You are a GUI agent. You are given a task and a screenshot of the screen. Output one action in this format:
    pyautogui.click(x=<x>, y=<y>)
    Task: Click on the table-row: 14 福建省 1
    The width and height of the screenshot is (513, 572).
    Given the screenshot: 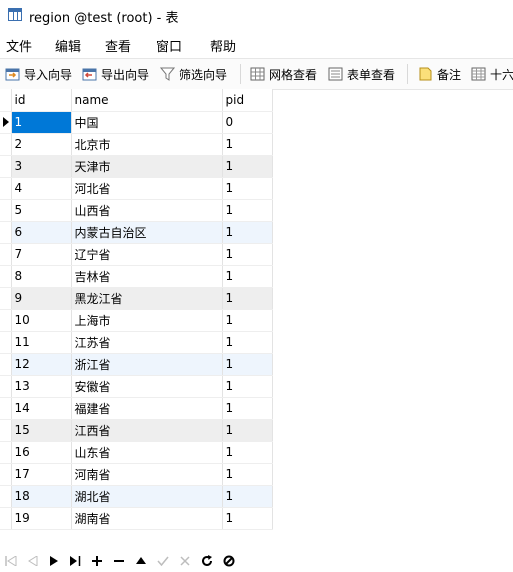 What is the action you would take?
    pyautogui.click(x=136, y=408)
    